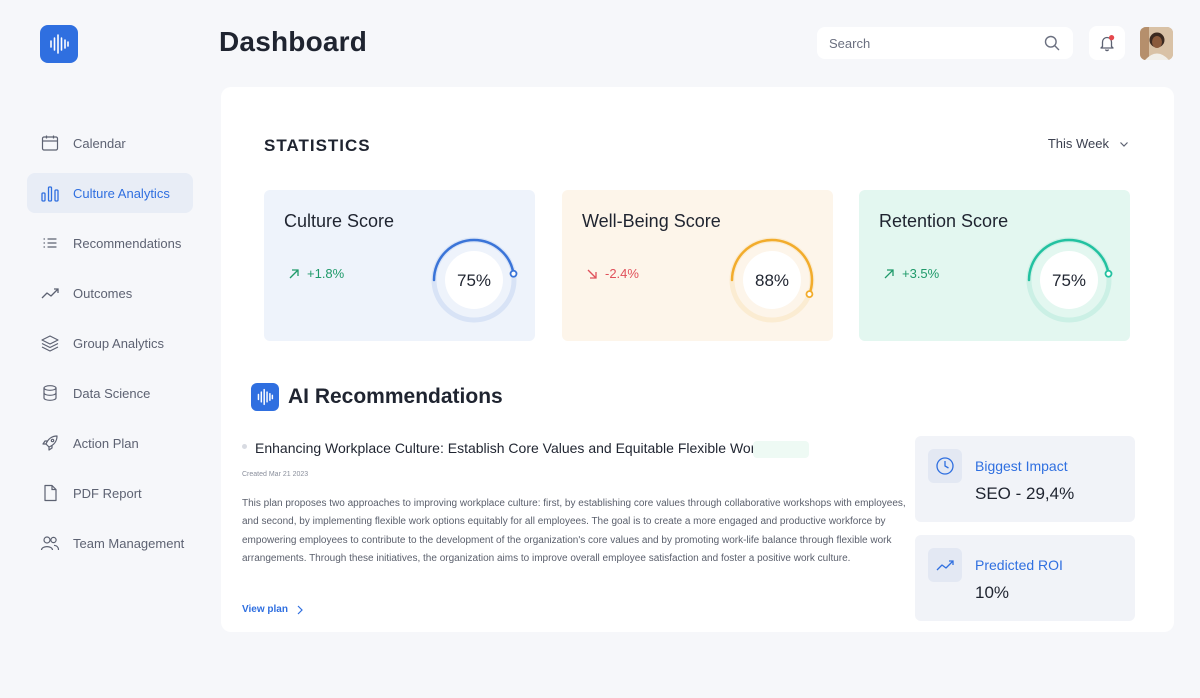 The image size is (1200, 698). Describe the element at coordinates (244, 446) in the screenshot. I see `bullet-dot` at that location.